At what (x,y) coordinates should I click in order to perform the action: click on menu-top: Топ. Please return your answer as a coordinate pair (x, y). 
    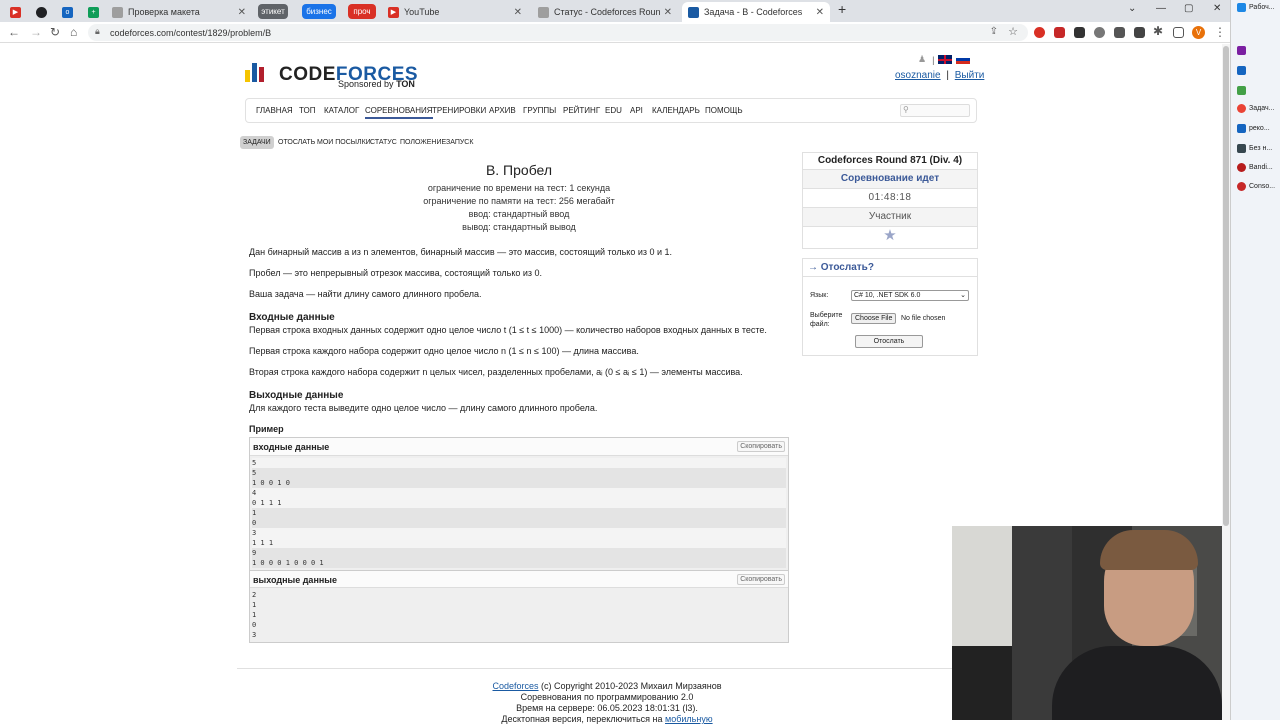
    Looking at the image, I should click on (307, 110).